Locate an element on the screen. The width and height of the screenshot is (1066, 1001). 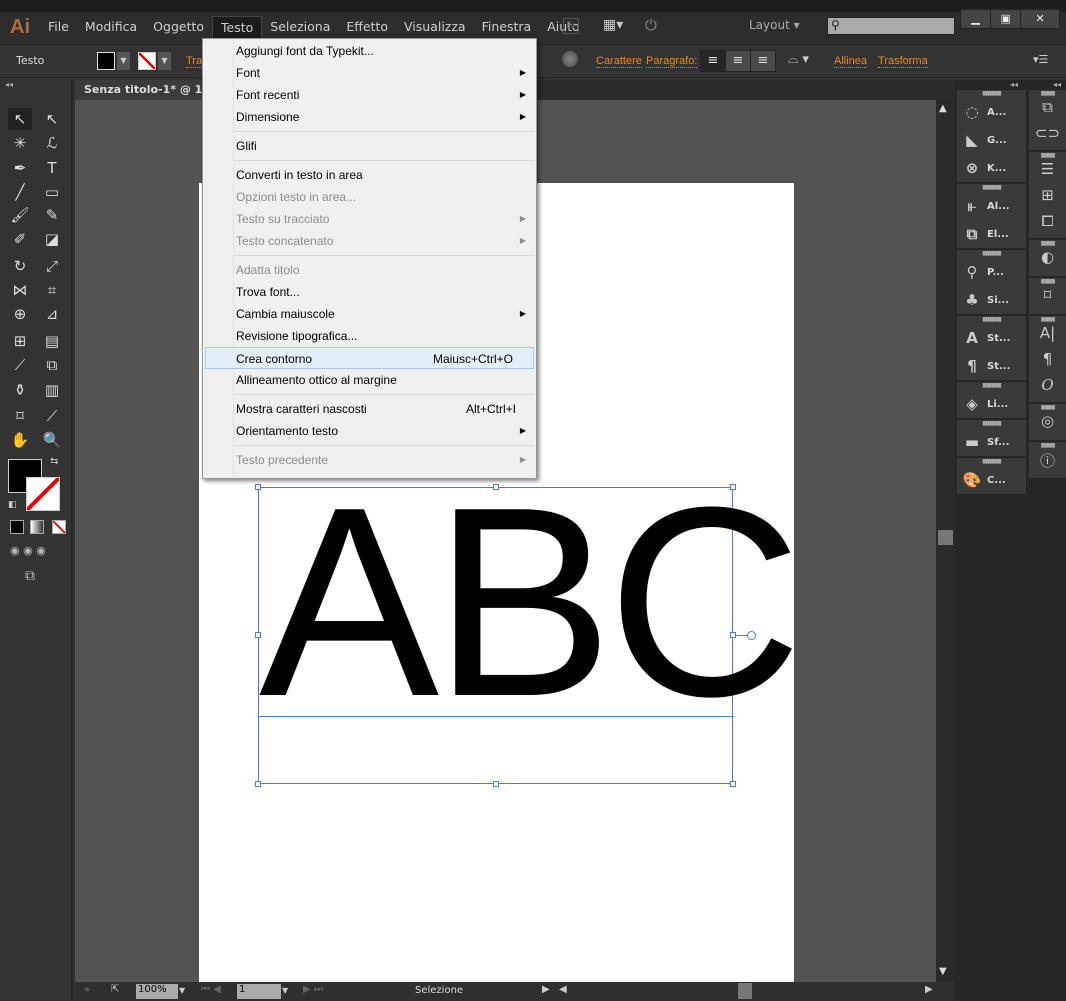
warp-icon: ⌓ ▾ is located at coordinates (798, 59).